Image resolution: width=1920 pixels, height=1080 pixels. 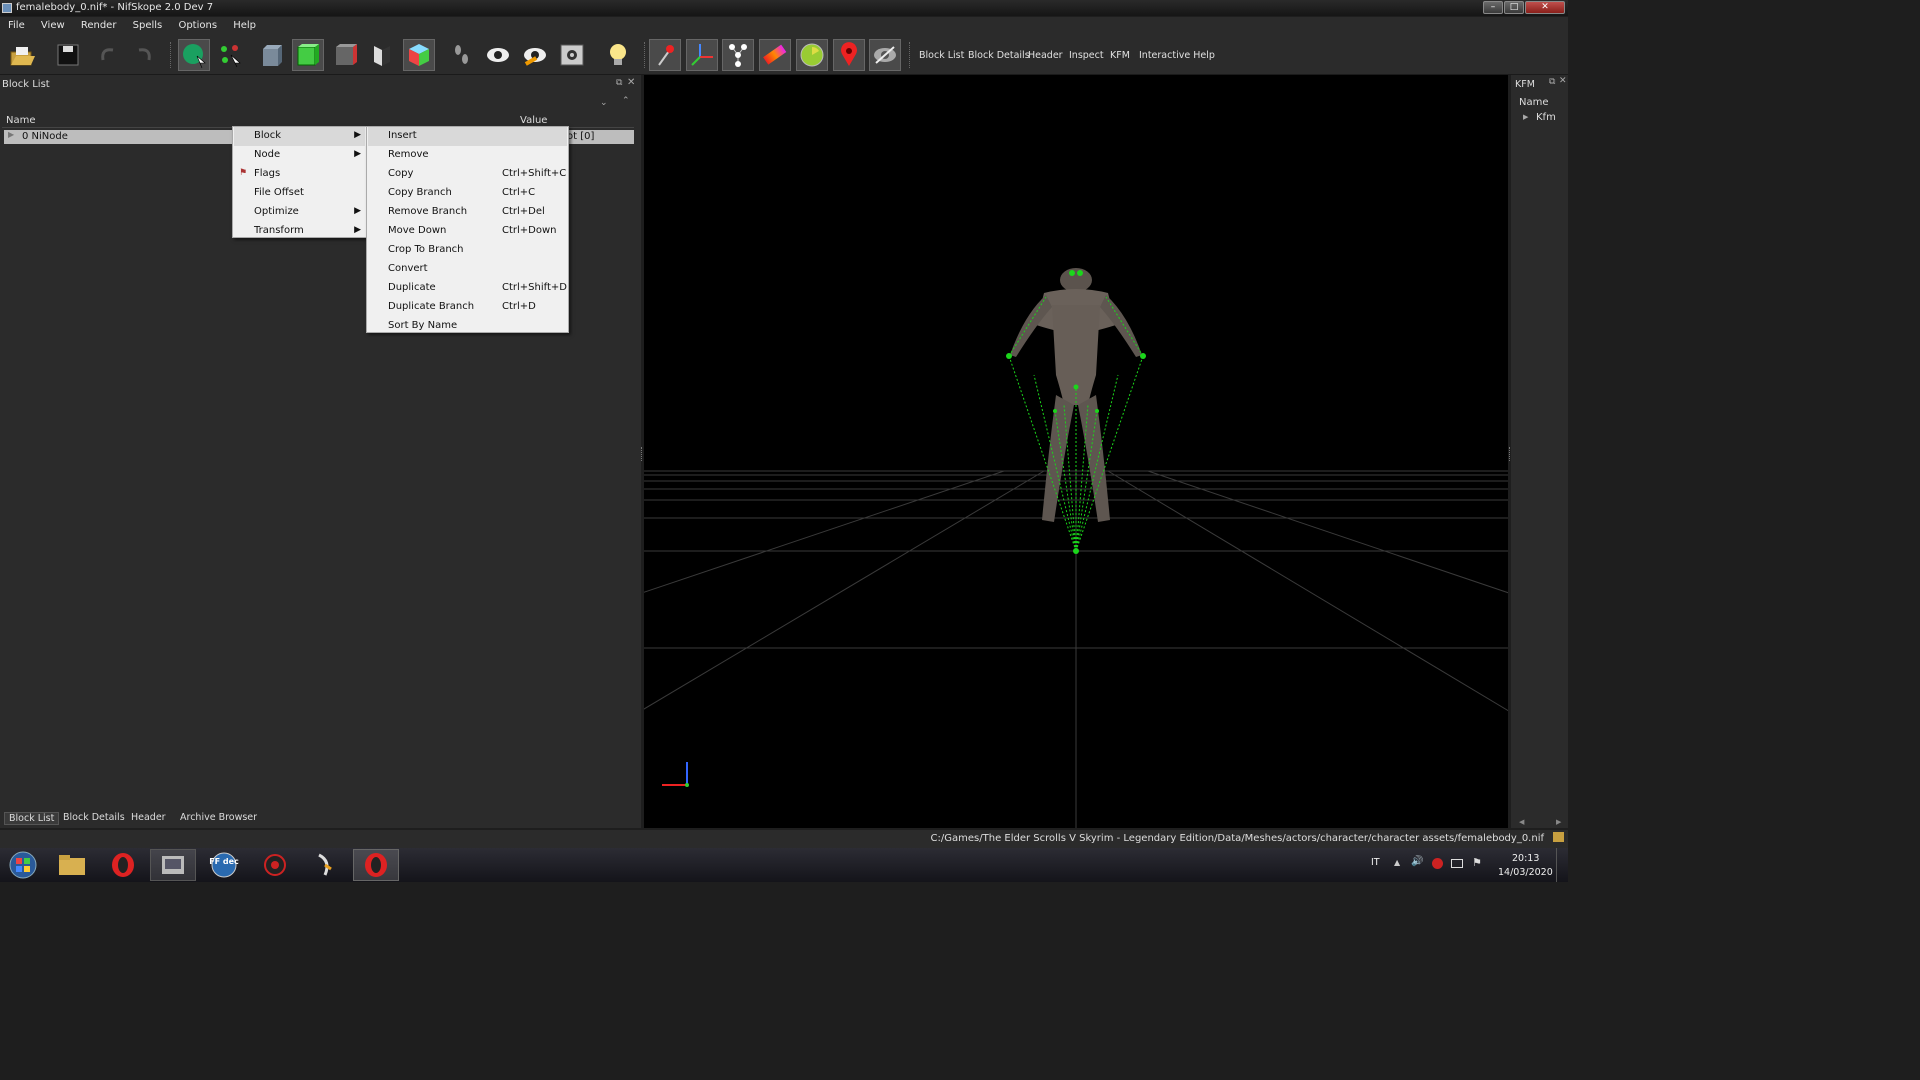 I want to click on ffdec-icon: FF dec, so click(x=224, y=865).